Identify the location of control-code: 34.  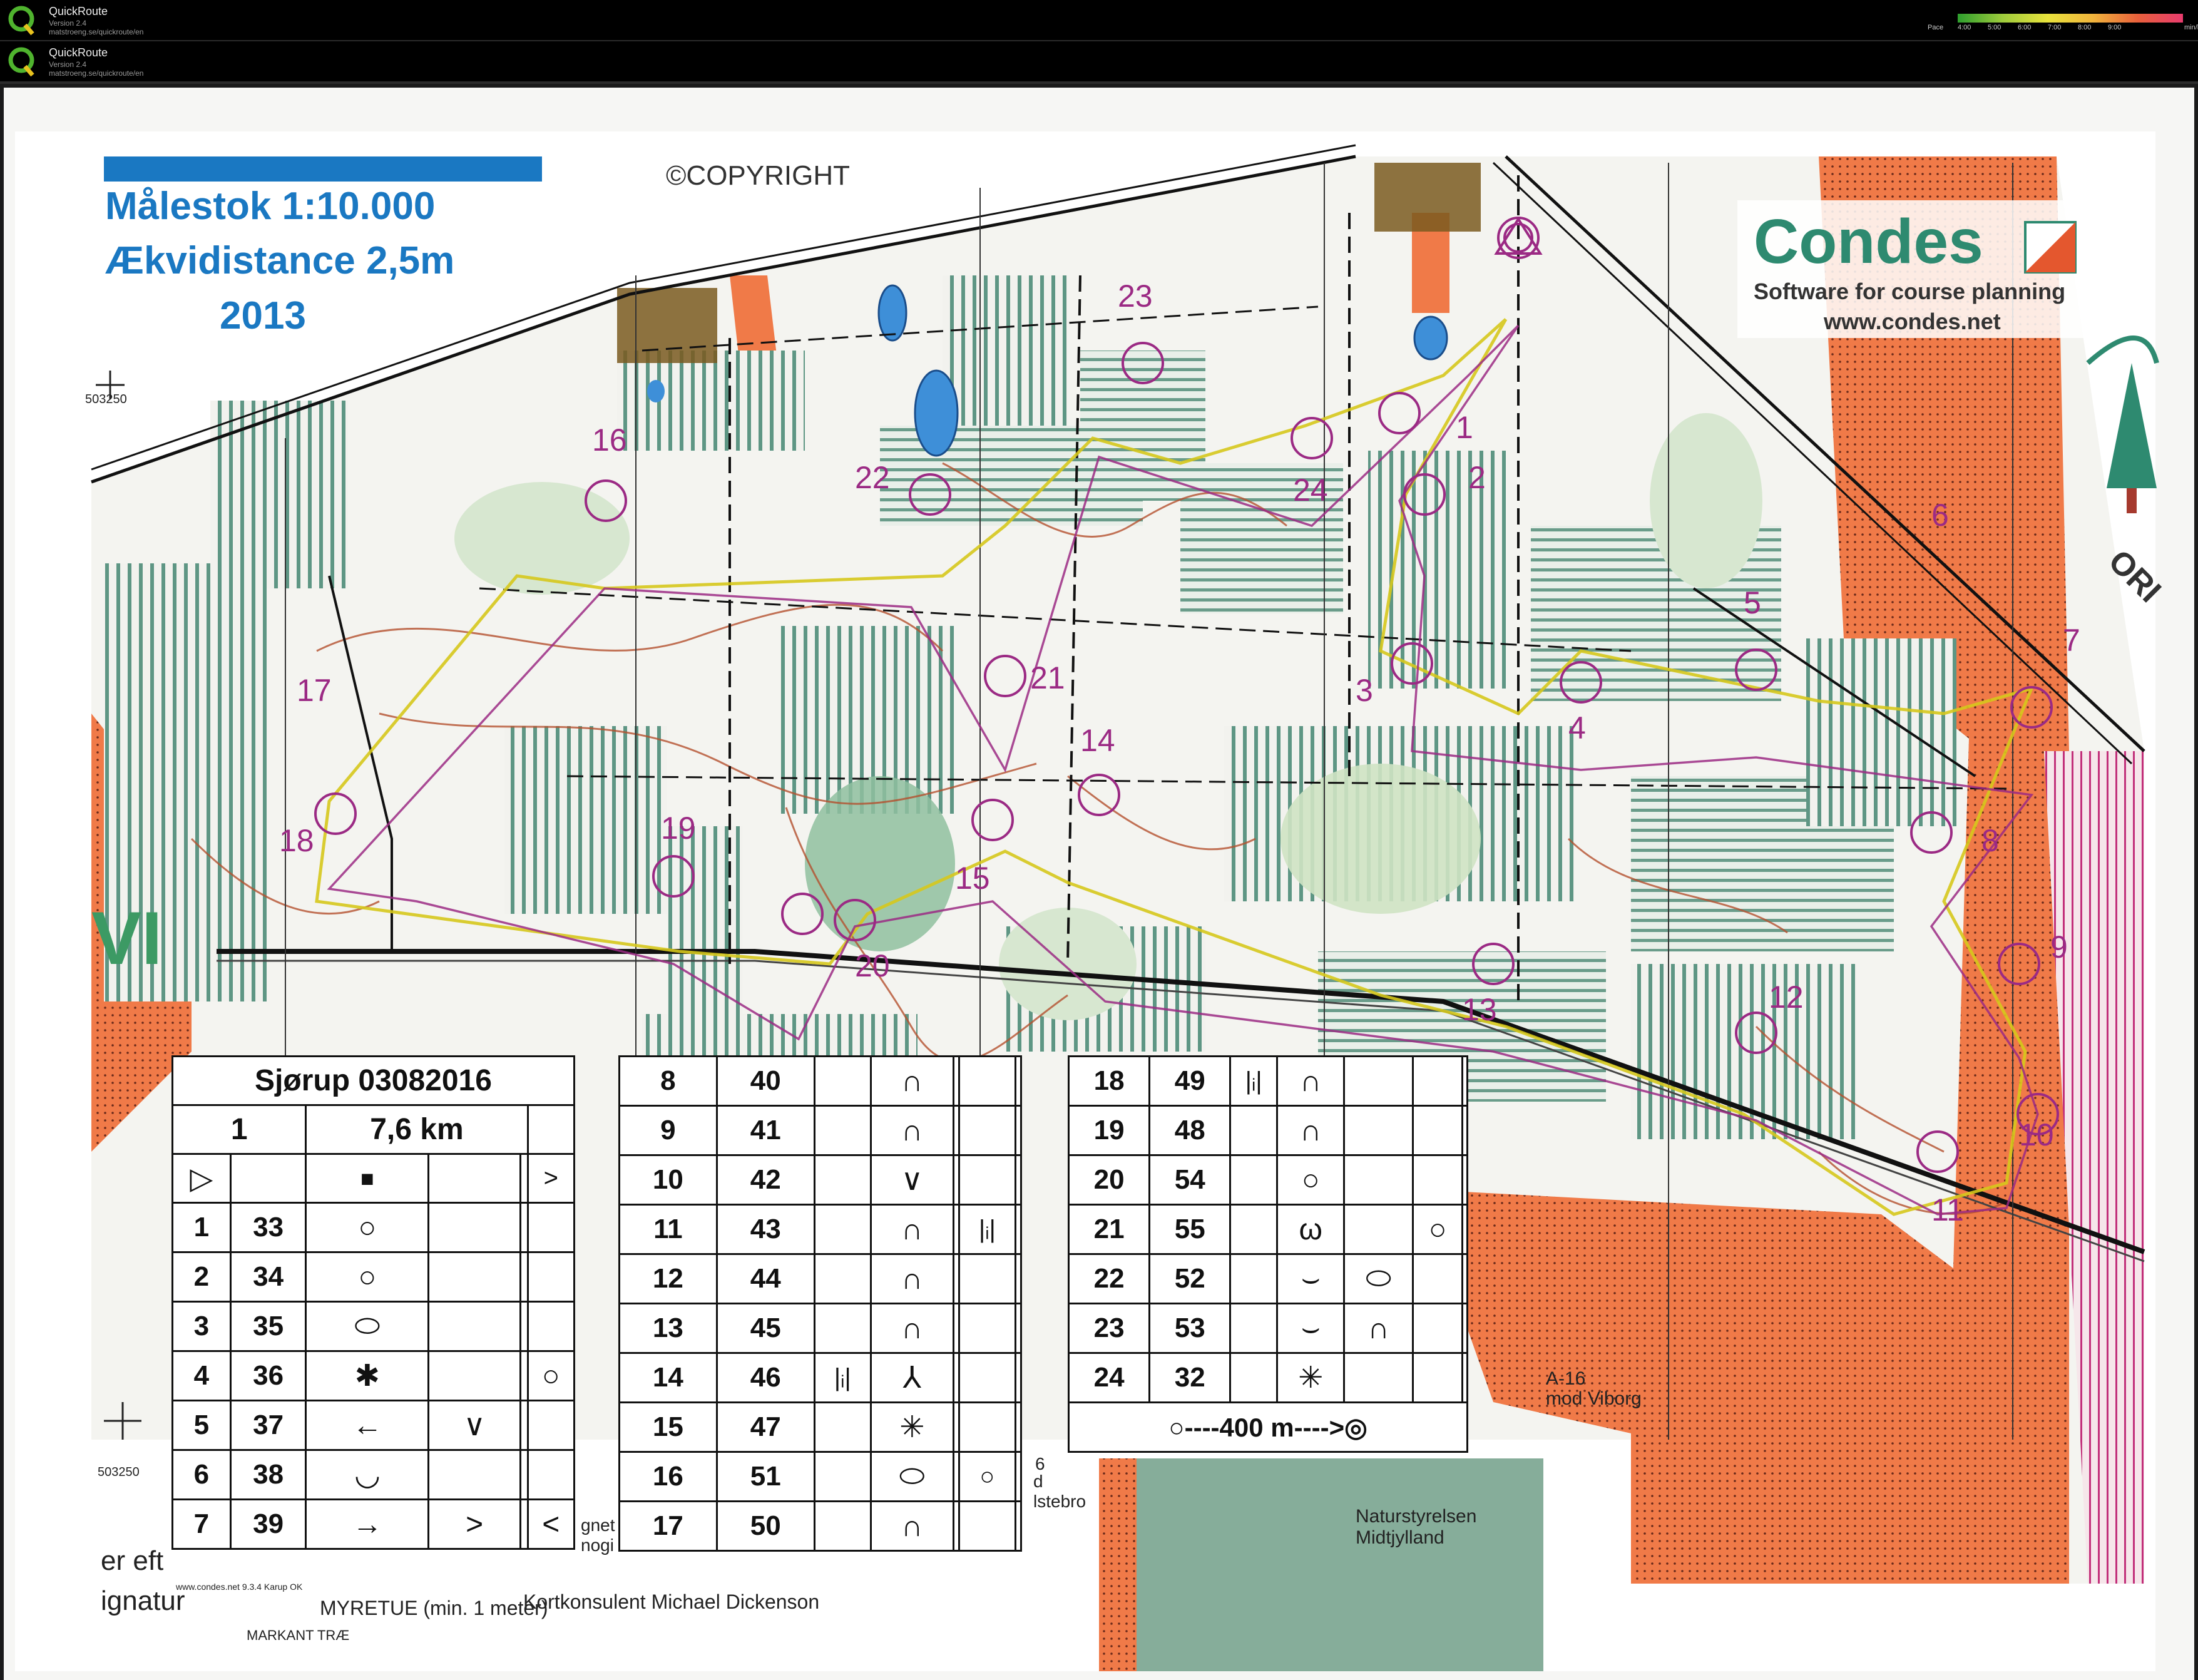
(268, 1277).